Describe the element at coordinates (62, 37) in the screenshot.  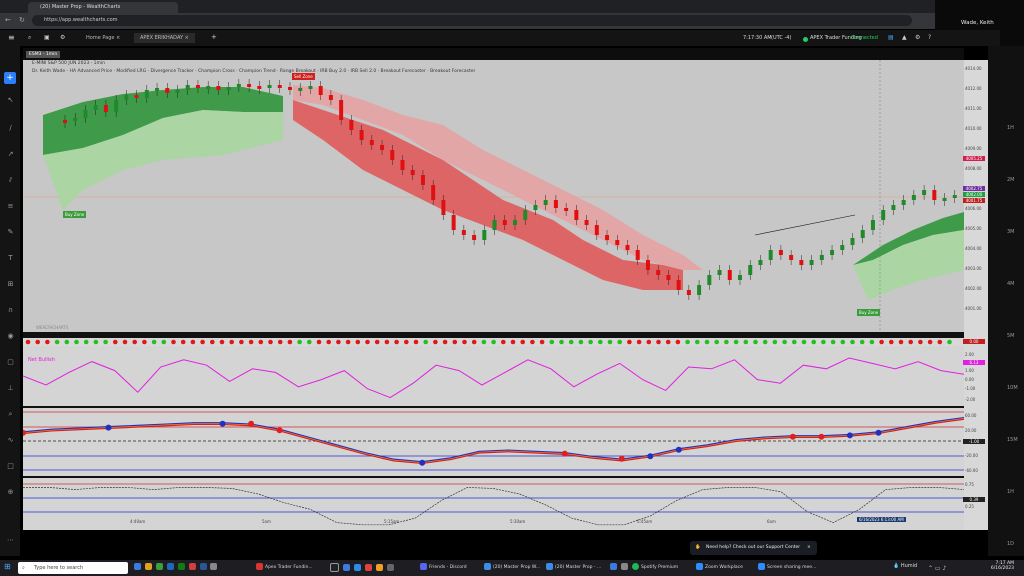
I see `settings-icon: ⚙` at that location.